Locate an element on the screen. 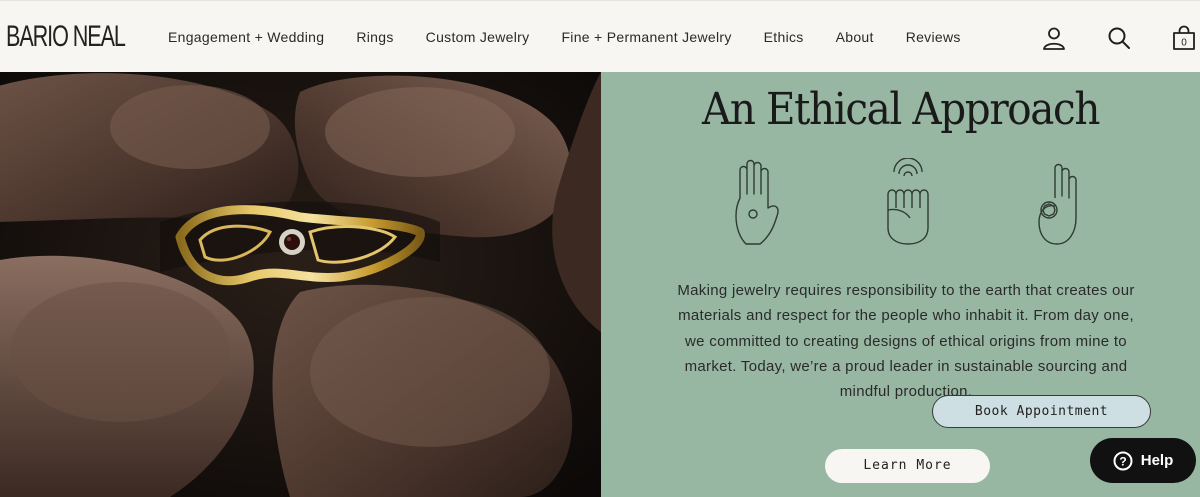  nav-custom-jewelry: Custom Jewelry is located at coordinates (478, 37).